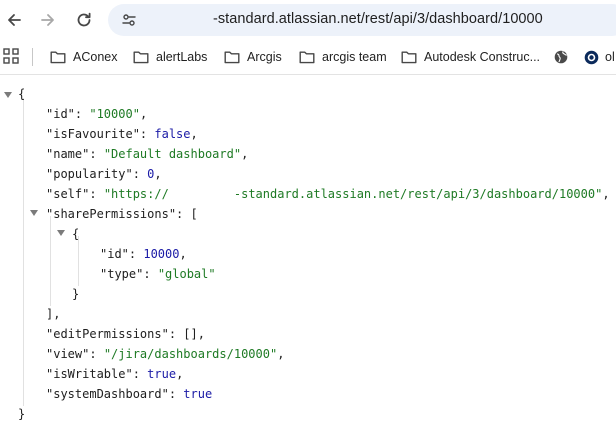 This screenshot has width=616, height=432. I want to click on json-line-isfavourite: "isFavourite": false,, so click(122, 134).